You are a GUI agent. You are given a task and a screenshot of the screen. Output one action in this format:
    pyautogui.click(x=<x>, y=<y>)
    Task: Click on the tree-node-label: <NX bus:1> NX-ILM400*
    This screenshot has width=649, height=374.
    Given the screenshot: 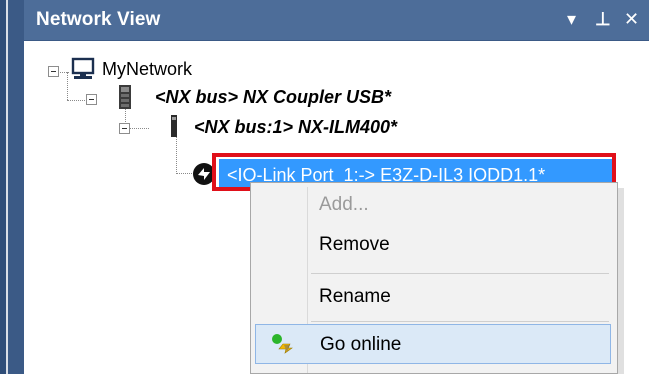 What is the action you would take?
    pyautogui.click(x=296, y=126)
    